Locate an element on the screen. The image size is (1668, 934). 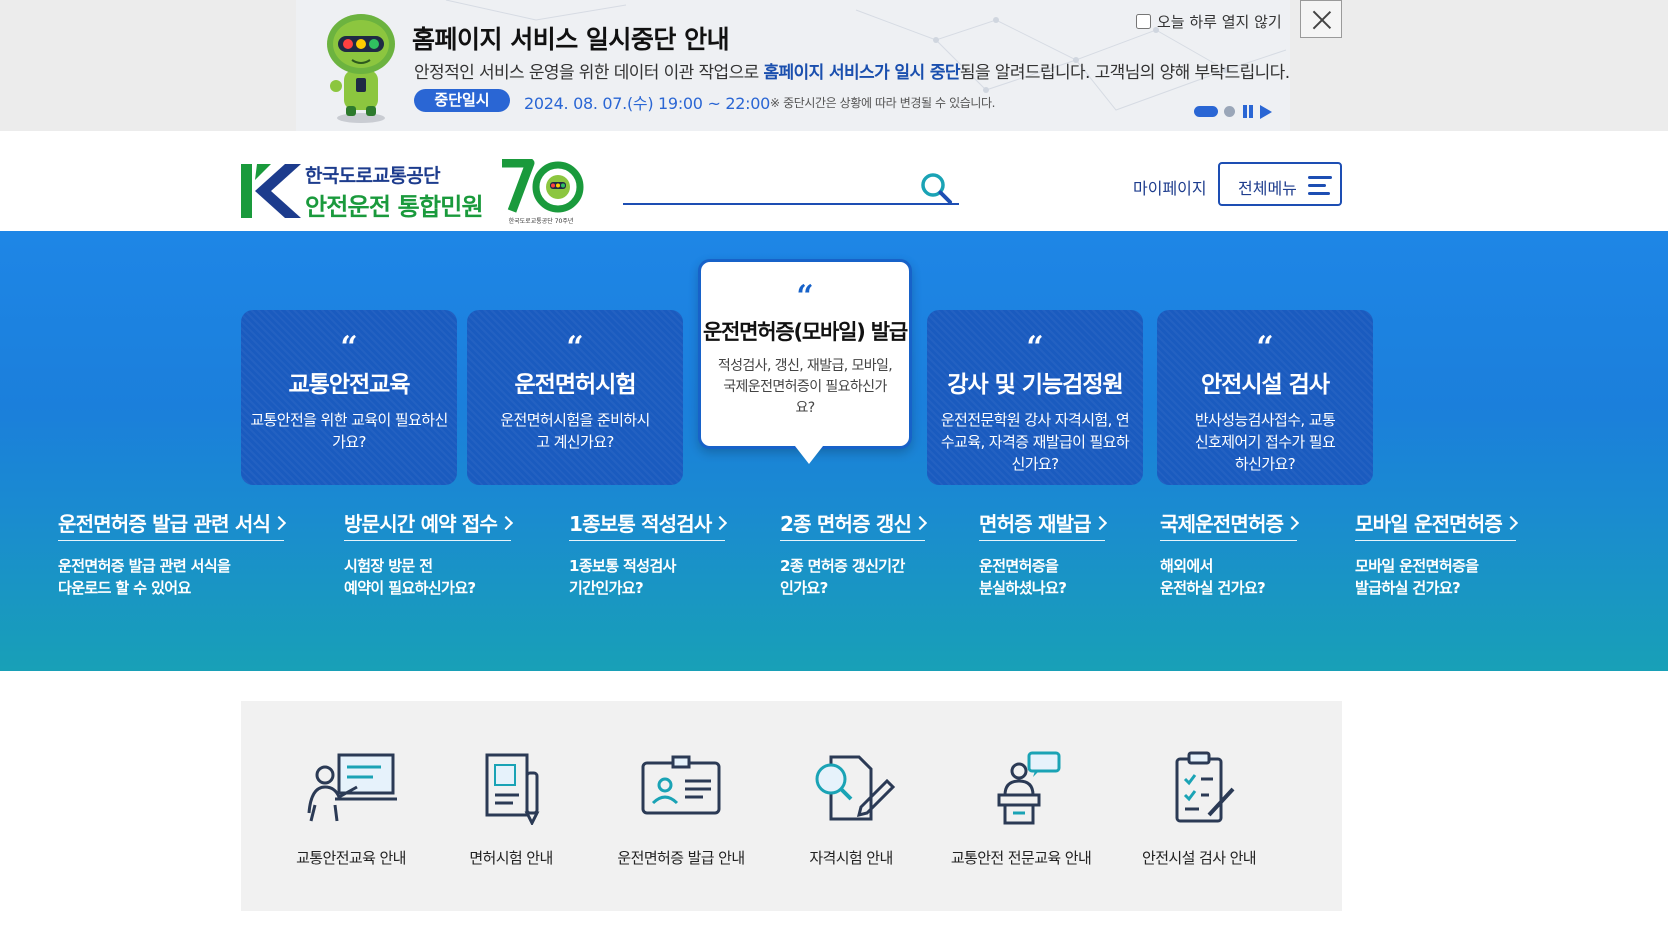
70th-anniversary-emblem: 한국도로교통공단 70주년 is located at coordinates (543, 192).